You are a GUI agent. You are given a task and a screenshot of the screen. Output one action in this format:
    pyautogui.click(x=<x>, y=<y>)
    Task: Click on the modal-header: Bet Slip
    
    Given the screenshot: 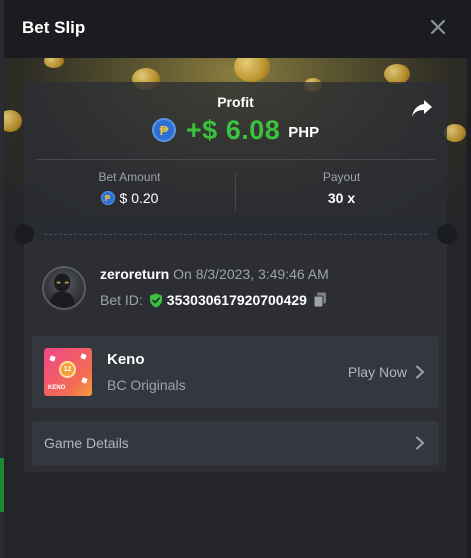 What is the action you would take?
    pyautogui.click(x=235, y=29)
    